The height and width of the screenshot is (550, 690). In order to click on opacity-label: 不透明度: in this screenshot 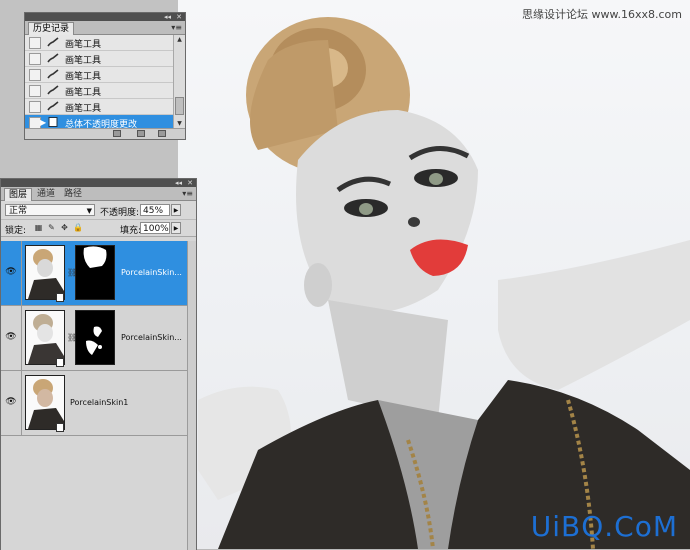, I will do `click(120, 213)`.